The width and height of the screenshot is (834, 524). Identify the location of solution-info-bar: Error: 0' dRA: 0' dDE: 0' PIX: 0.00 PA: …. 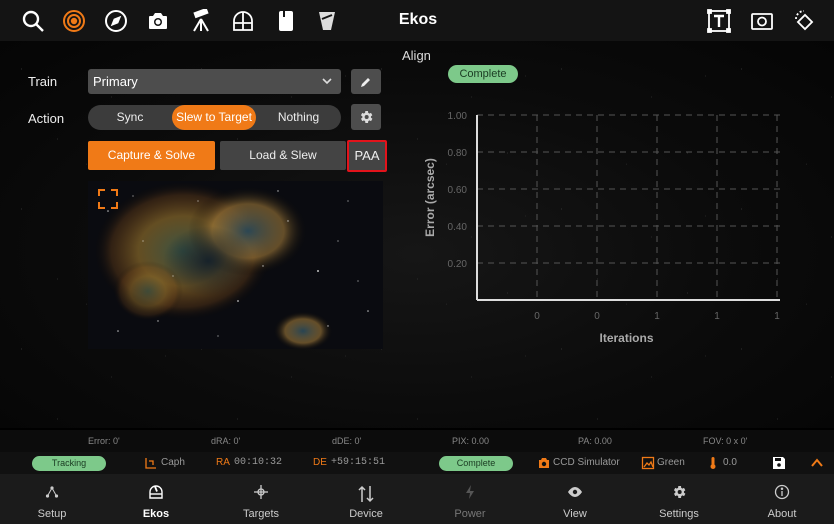
(417, 441).